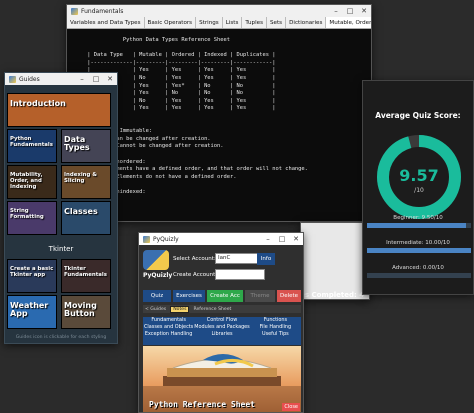 This screenshot has height=413, width=474. What do you see at coordinates (194, 259) in the screenshot?
I see `select-account-label: Select Account:` at bounding box center [194, 259].